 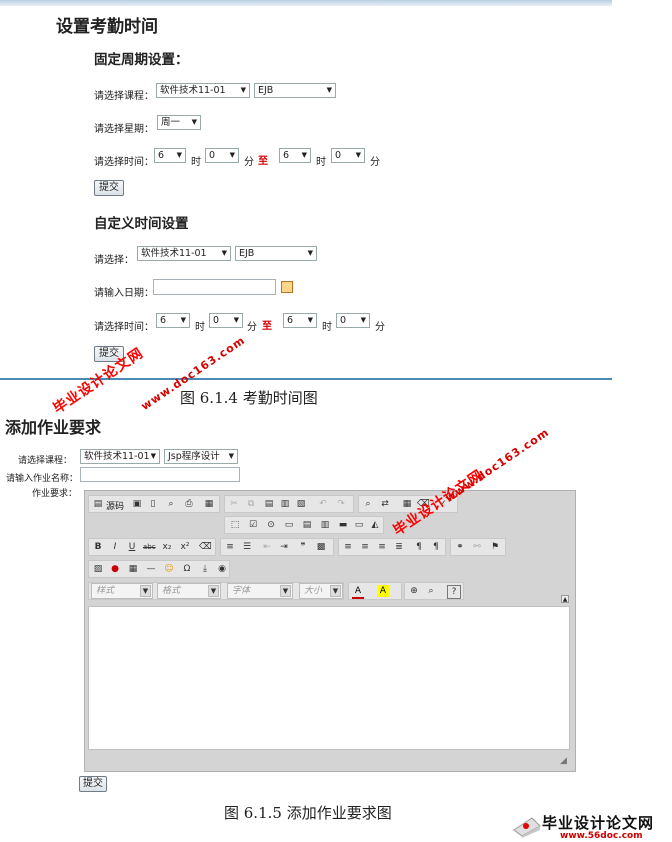 What do you see at coordinates (169, 569) in the screenshot?
I see `smiley-icon: ☺` at bounding box center [169, 569].